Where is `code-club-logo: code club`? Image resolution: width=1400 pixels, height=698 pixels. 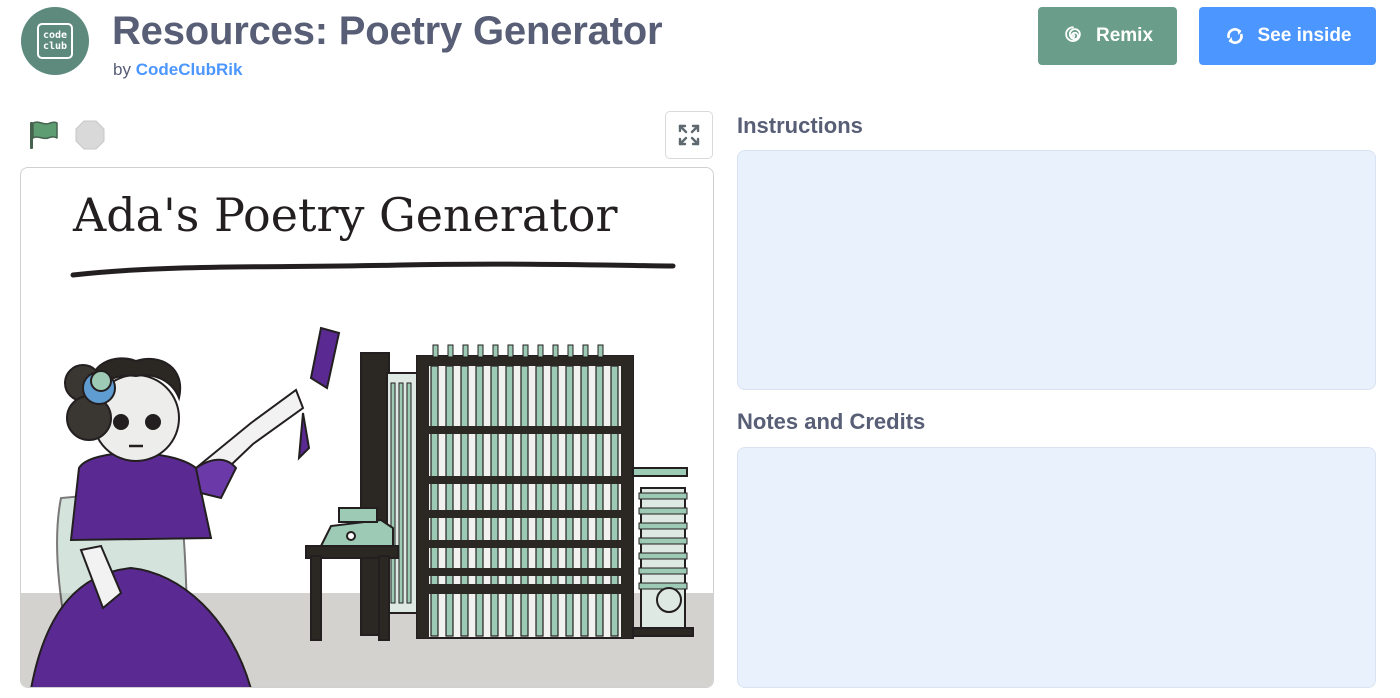
code-club-logo: code club is located at coordinates (55, 41).